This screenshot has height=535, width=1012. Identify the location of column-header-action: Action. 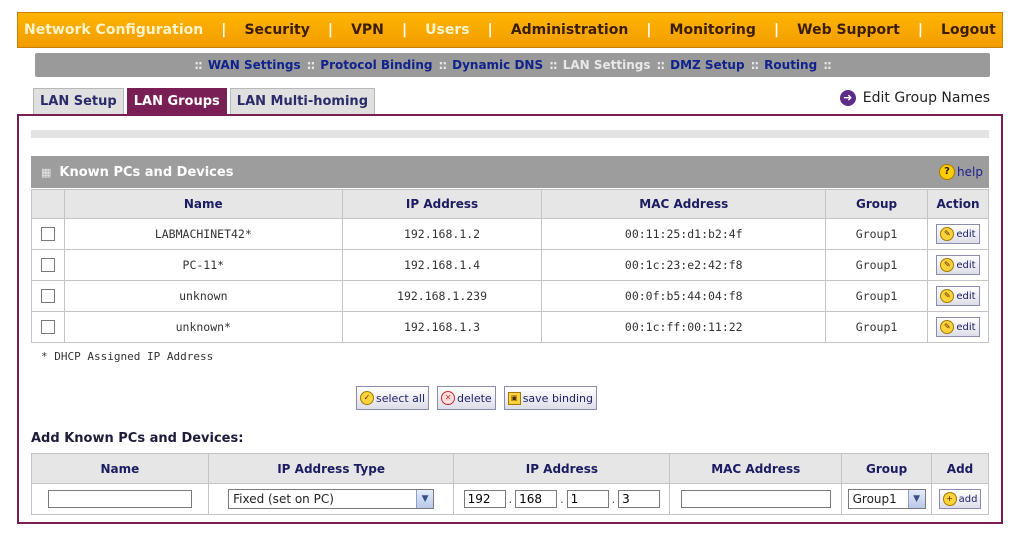
(958, 204).